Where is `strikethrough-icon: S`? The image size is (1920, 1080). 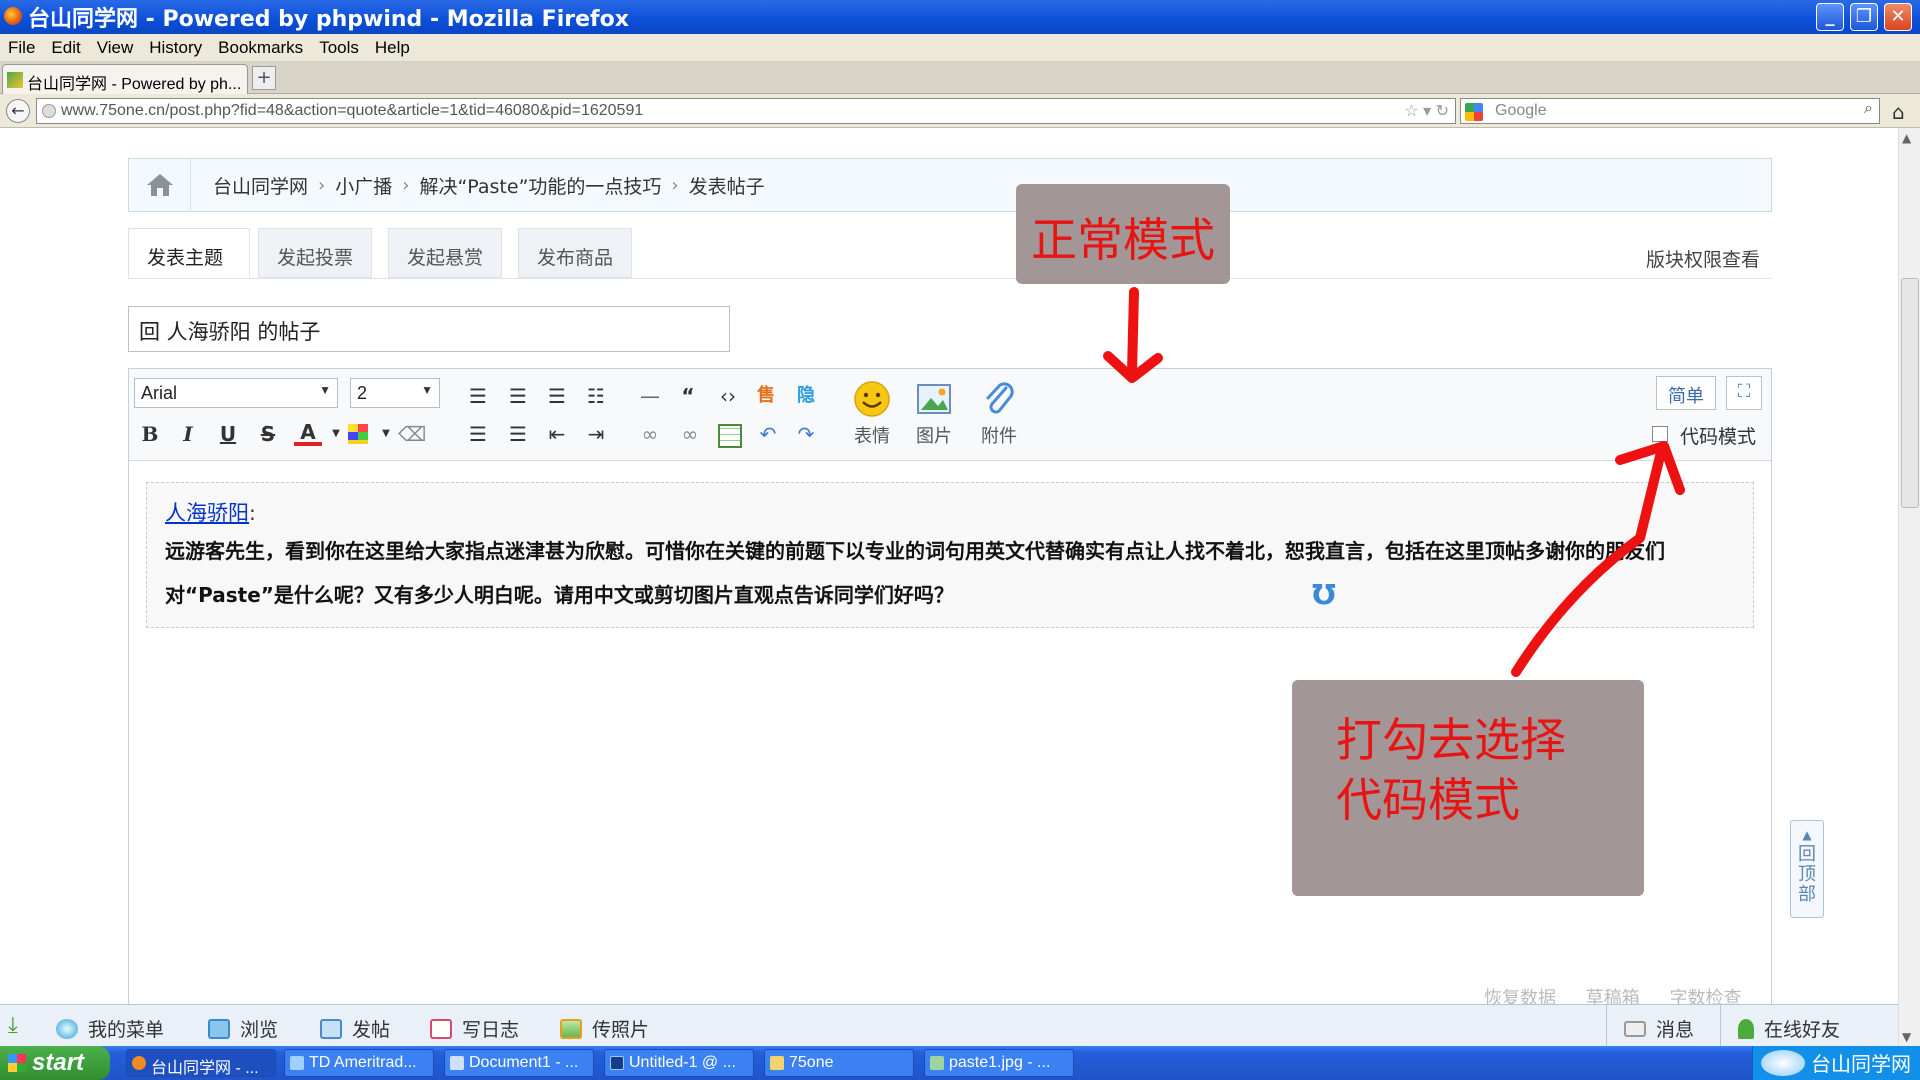 strikethrough-icon: S is located at coordinates (268, 434).